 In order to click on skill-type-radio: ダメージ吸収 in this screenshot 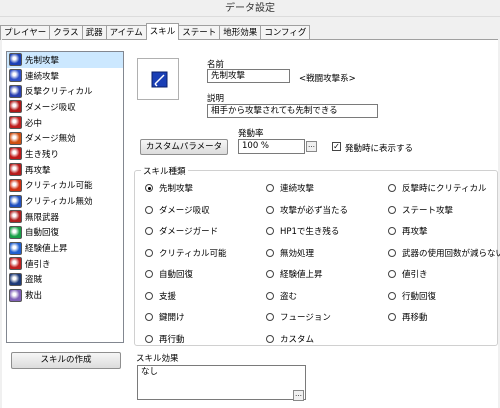, I will do `click(177, 210)`.